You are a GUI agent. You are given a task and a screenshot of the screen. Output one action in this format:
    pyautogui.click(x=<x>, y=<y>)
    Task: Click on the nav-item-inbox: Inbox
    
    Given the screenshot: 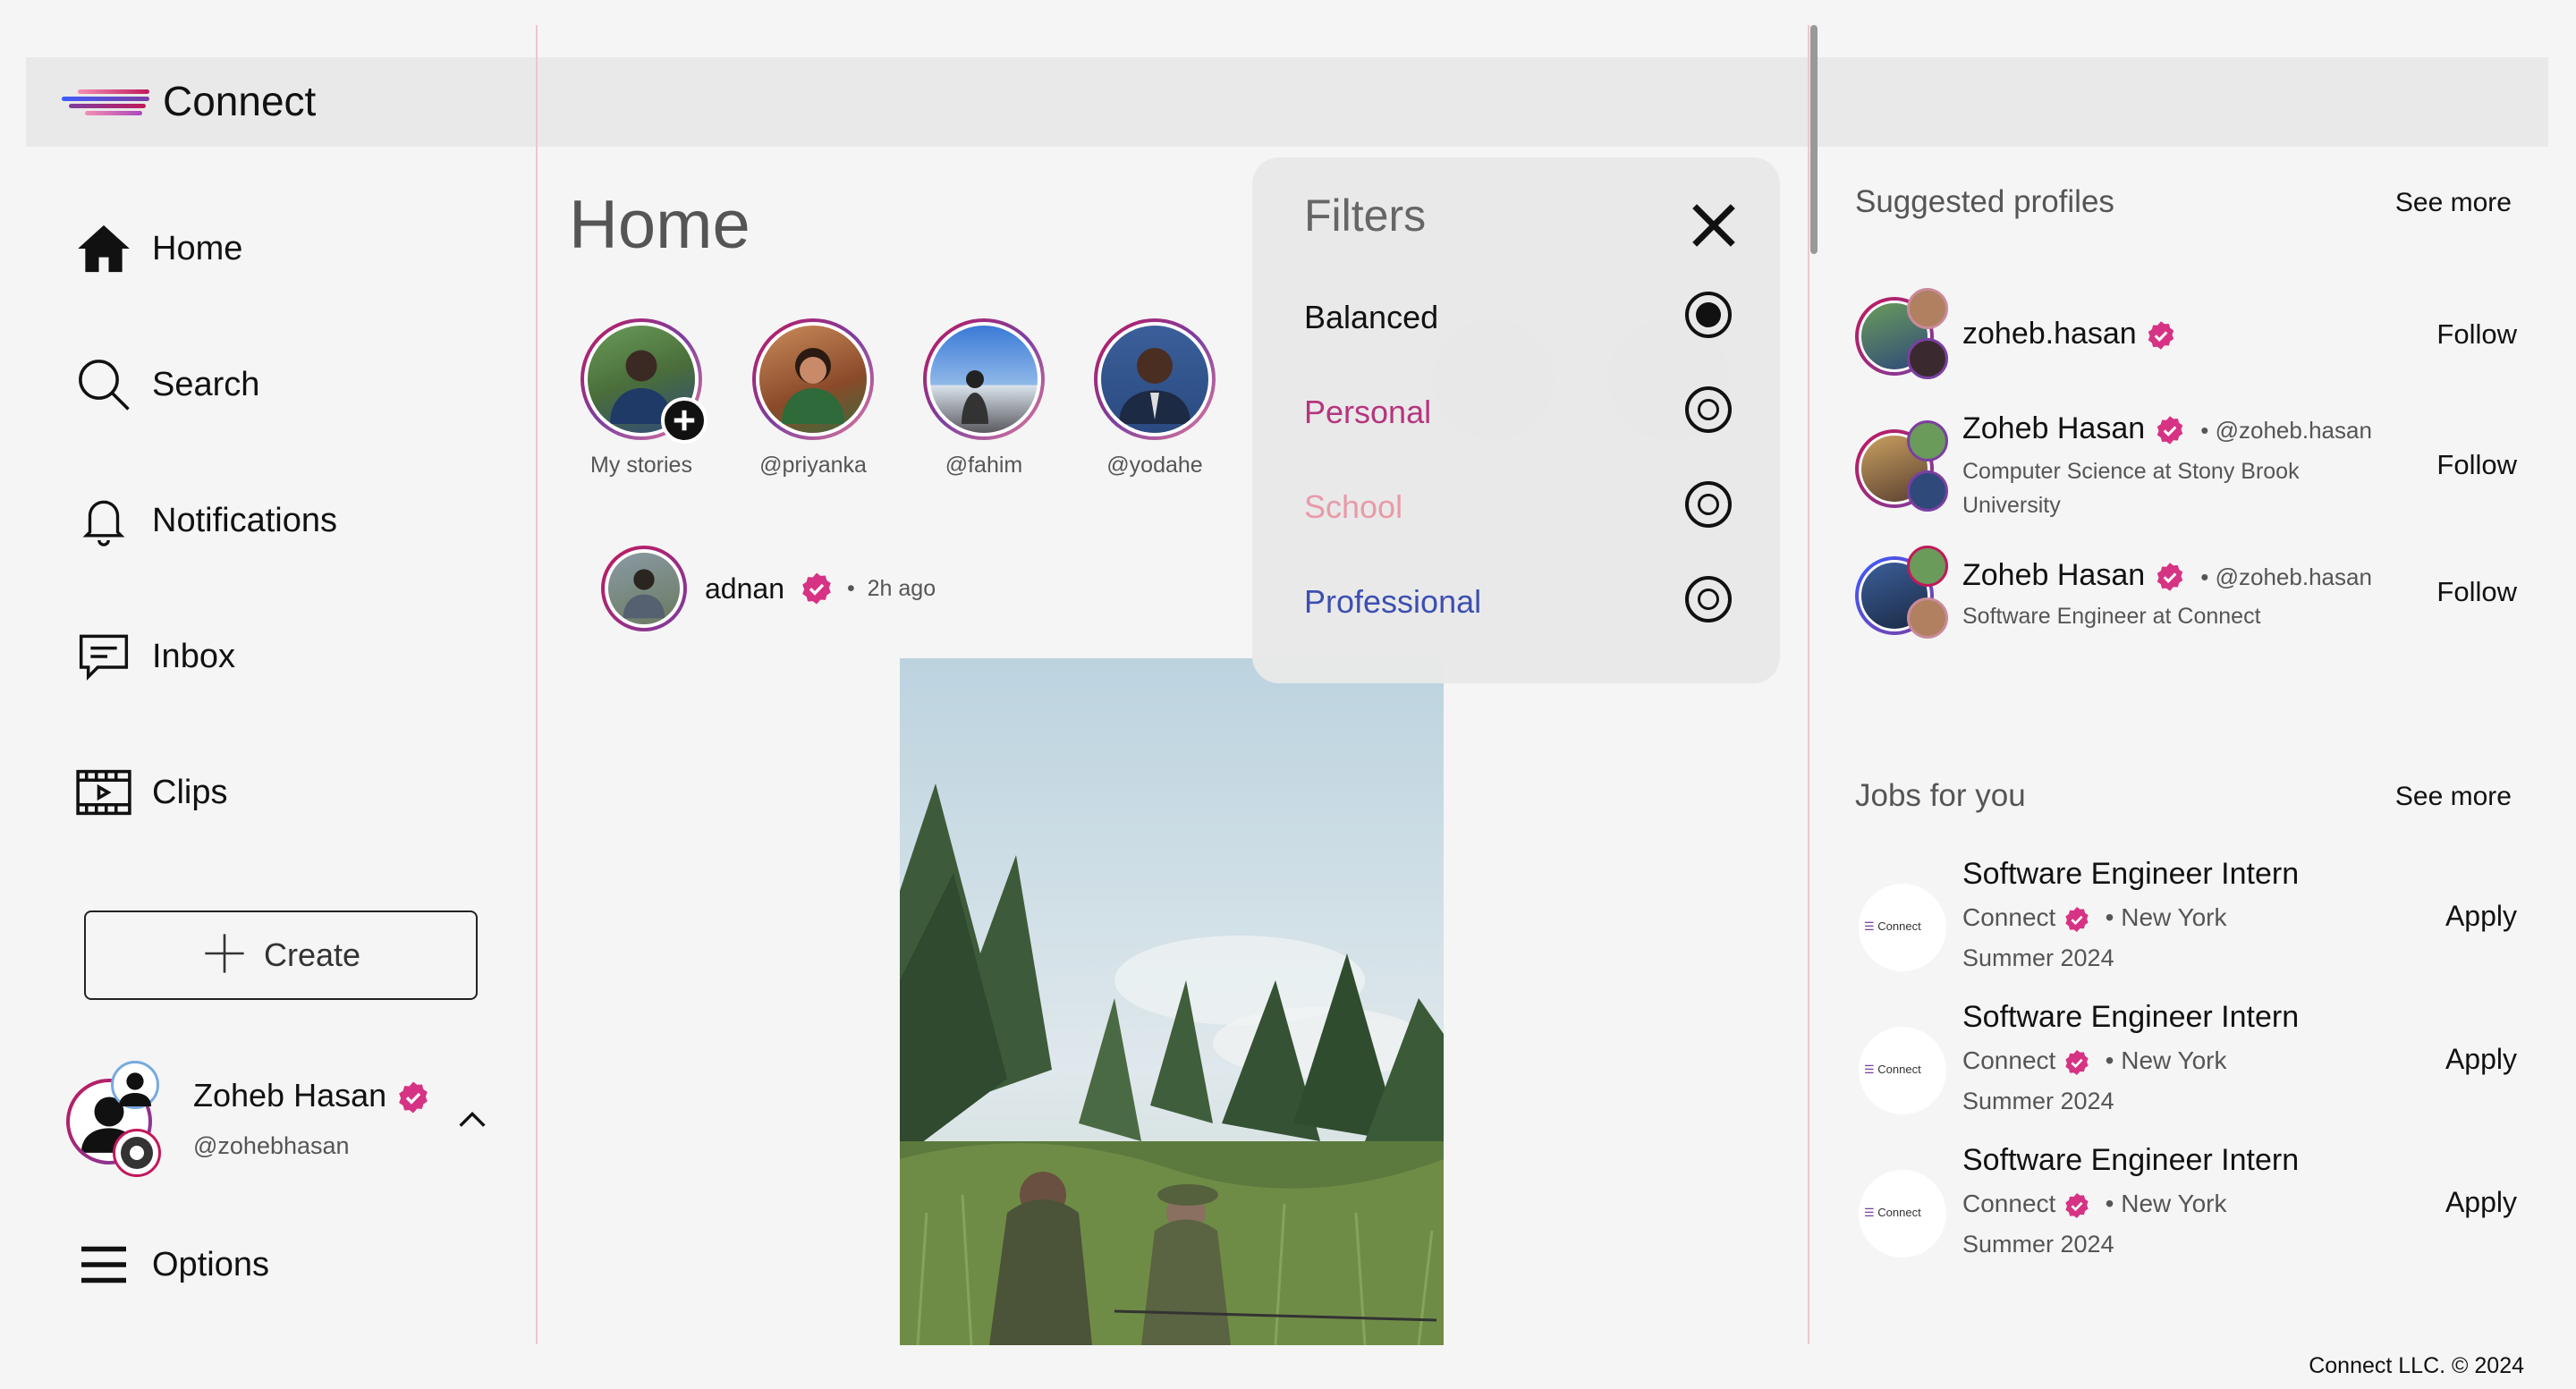 What is the action you would take?
    pyautogui.click(x=153, y=656)
    